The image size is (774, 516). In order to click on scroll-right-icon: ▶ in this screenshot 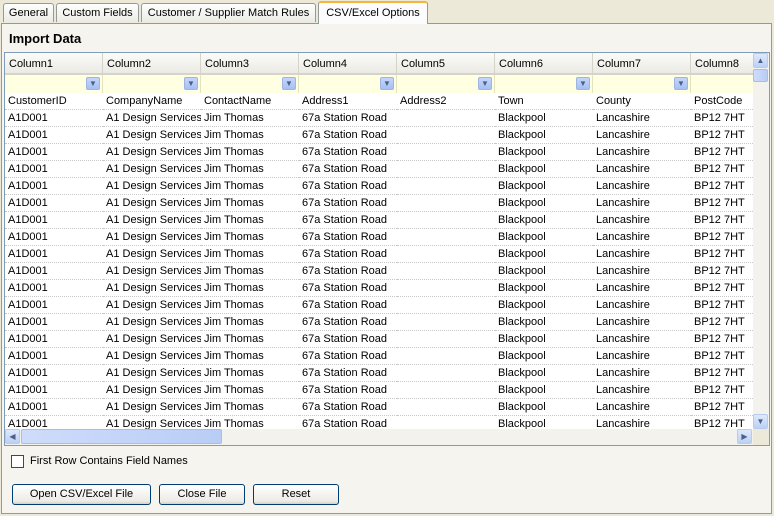, I will do `click(744, 436)`.